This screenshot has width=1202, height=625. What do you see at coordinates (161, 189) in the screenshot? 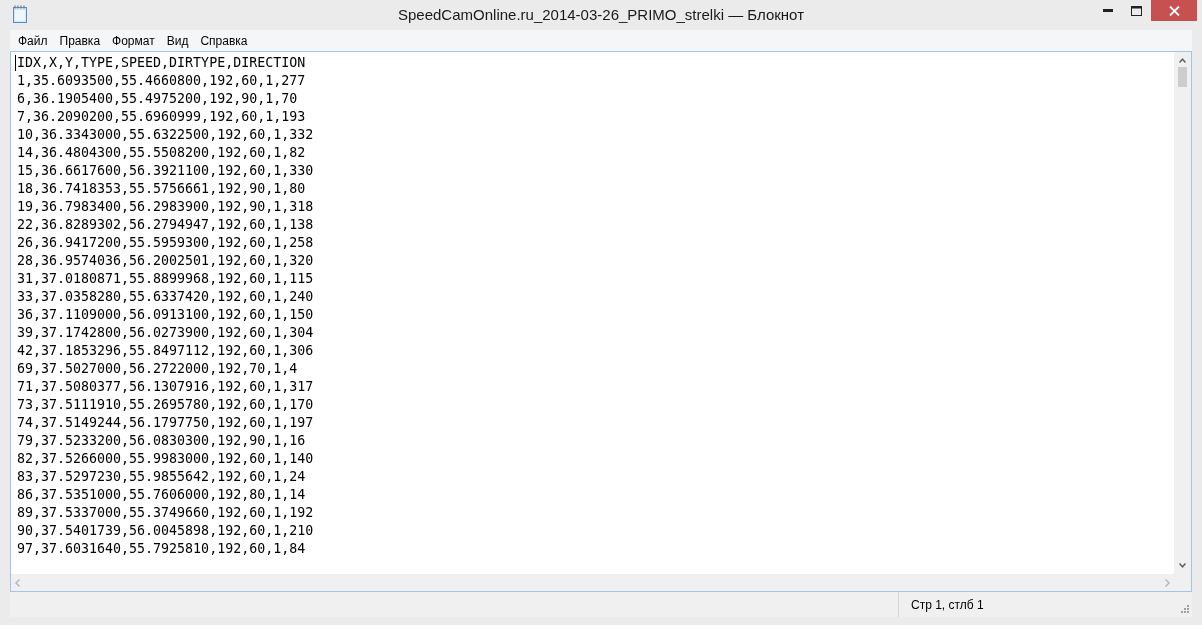
I see `text-line: 18,36.7418353,55.5756661,192,90,1,80` at bounding box center [161, 189].